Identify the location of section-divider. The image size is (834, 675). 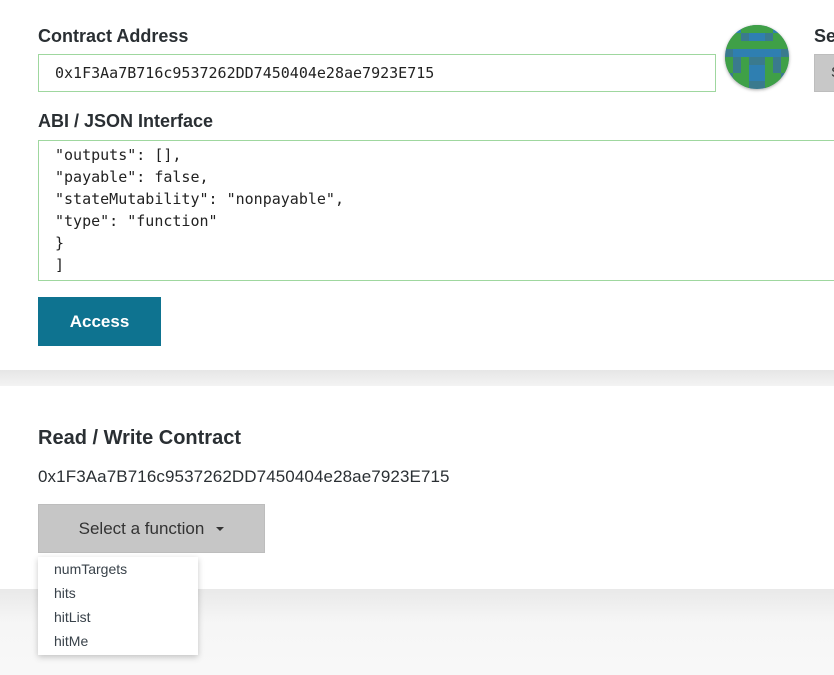
(417, 378).